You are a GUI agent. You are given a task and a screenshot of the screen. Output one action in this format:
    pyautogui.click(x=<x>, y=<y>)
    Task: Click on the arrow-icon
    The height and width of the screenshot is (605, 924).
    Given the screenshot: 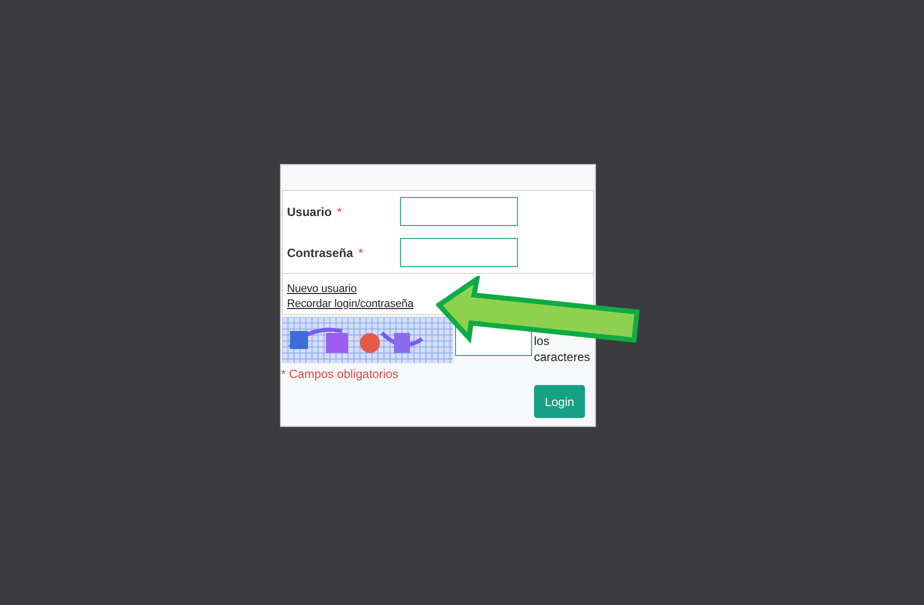 What is the action you would take?
    pyautogui.click(x=539, y=311)
    